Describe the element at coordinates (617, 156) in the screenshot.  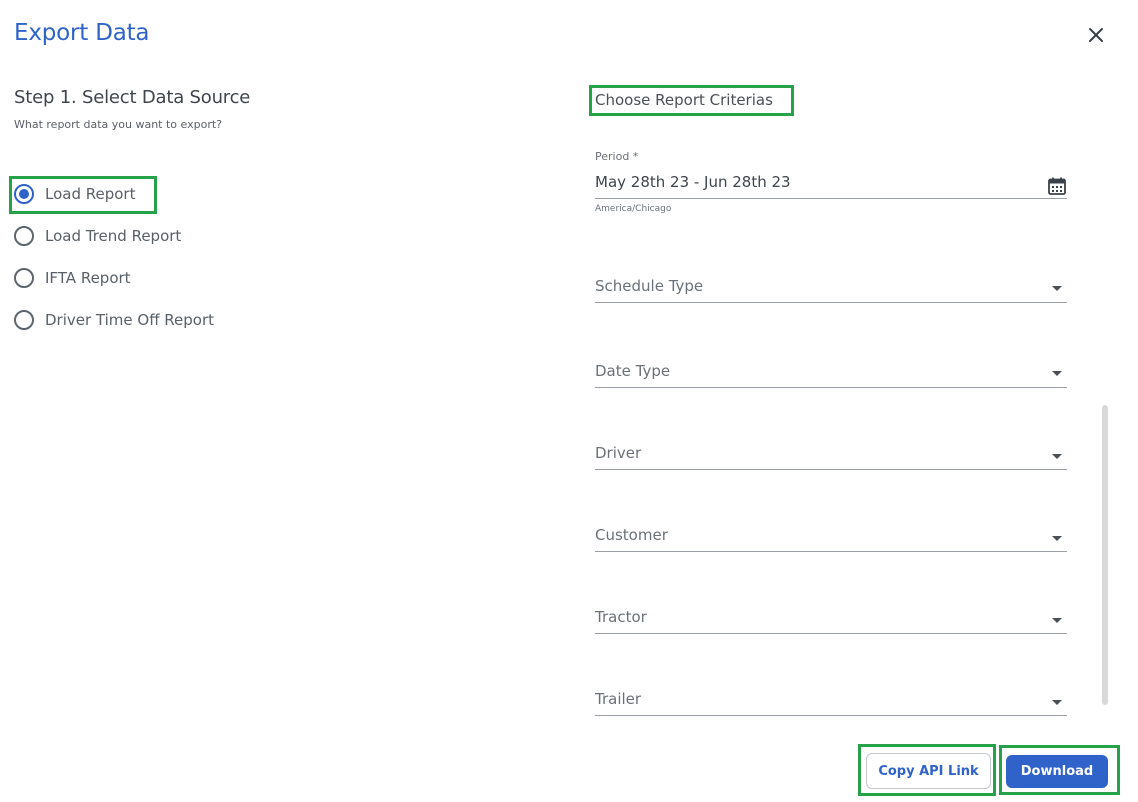
I see `period-label: Period *` at that location.